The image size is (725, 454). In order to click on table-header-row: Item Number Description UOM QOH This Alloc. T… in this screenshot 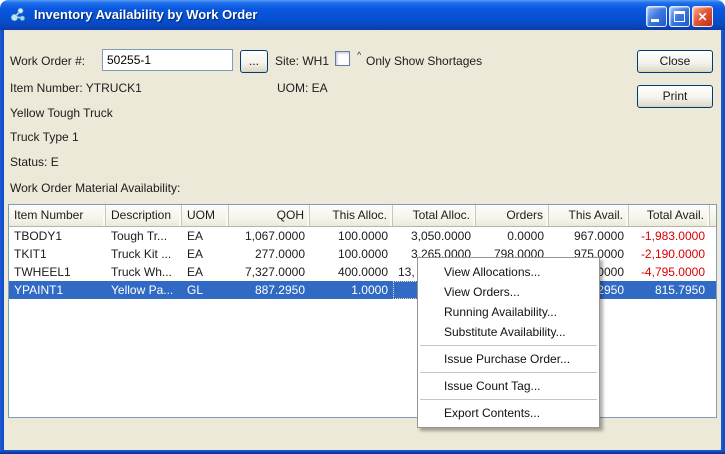, I will do `click(362, 216)`.